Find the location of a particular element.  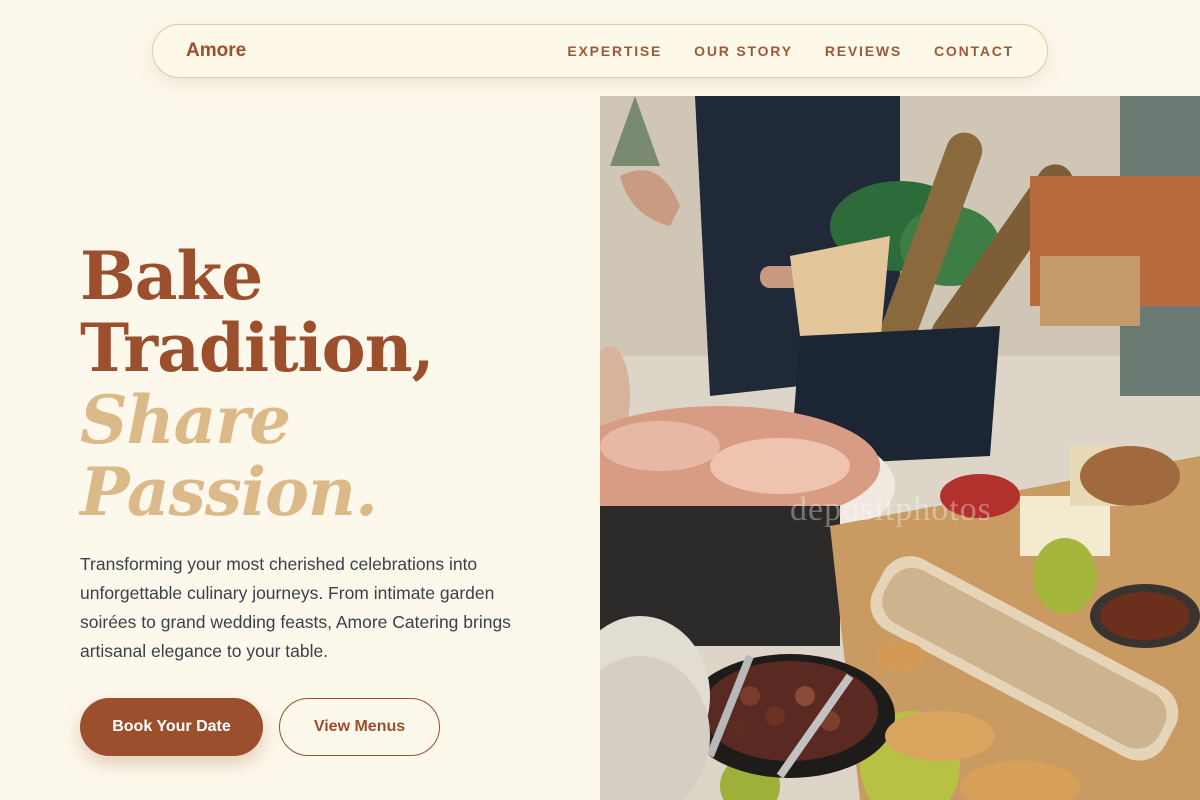

nav-links: EXPERTISE OUR STORY REVIEWS CONTACT is located at coordinates (790, 51).